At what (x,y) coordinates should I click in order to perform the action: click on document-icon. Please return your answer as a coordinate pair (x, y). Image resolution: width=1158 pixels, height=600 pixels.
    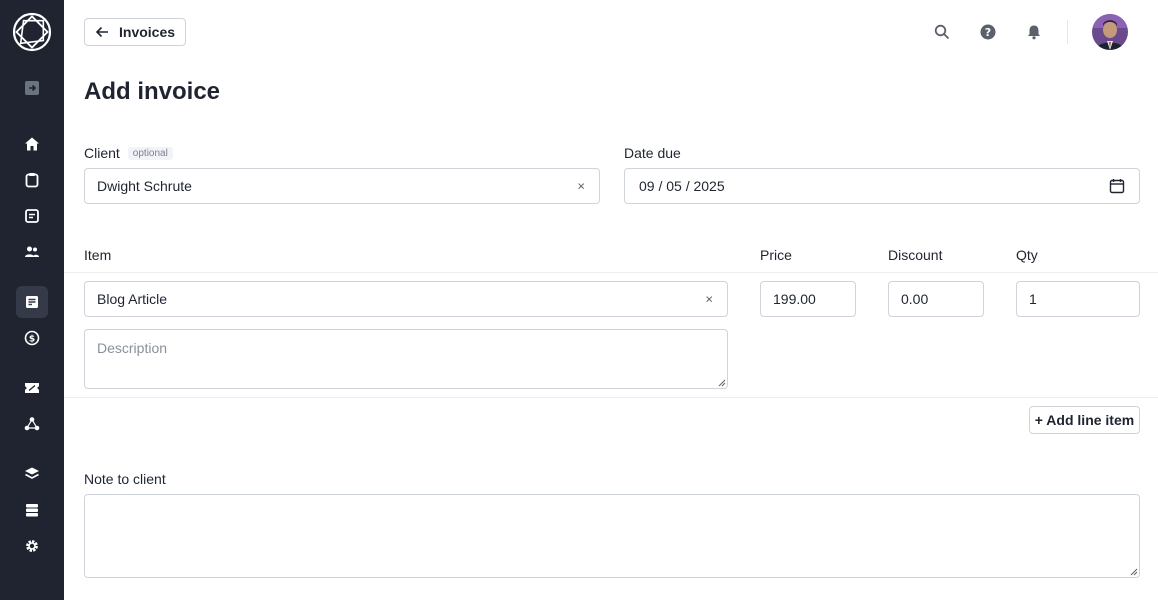
    Looking at the image, I should click on (32, 216).